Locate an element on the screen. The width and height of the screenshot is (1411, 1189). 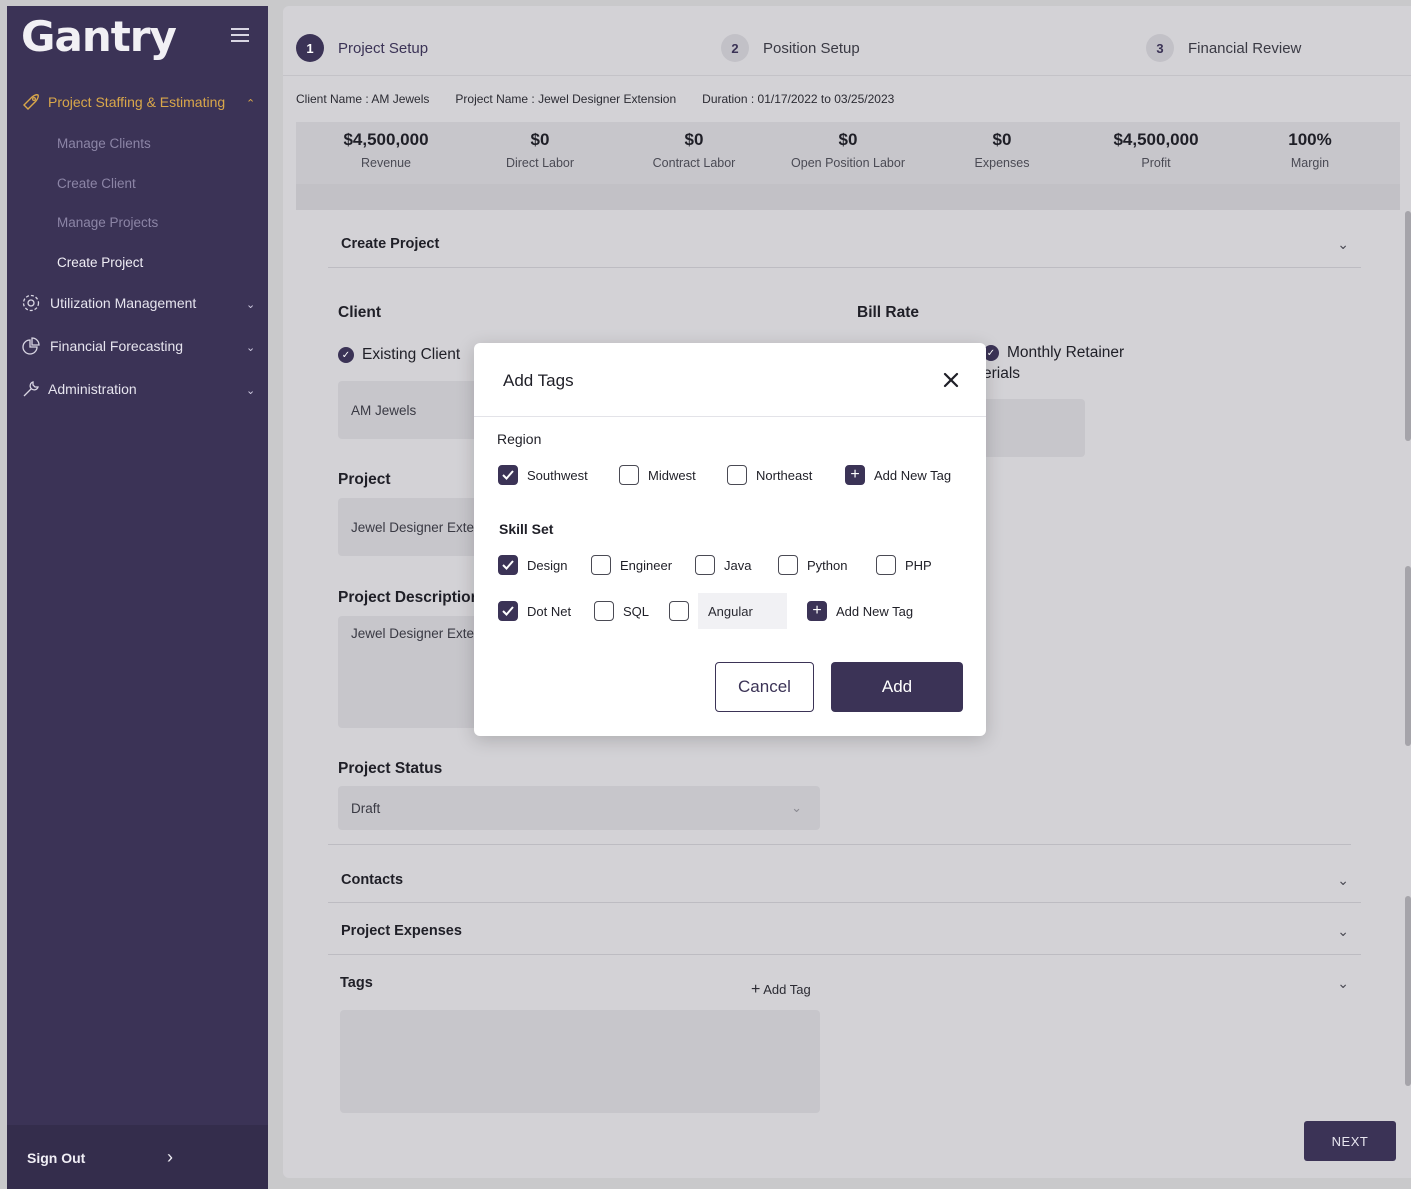
tag-northeast: Northeast is located at coordinates (769, 475).